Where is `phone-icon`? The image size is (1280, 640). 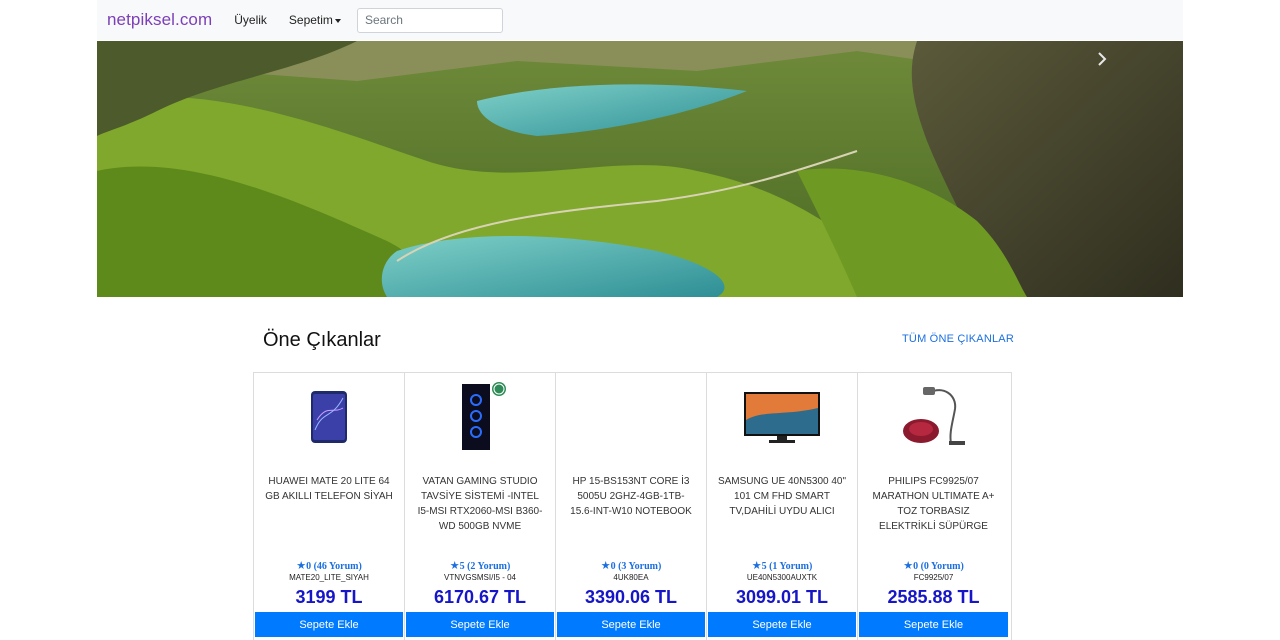 phone-icon is located at coordinates (329, 417).